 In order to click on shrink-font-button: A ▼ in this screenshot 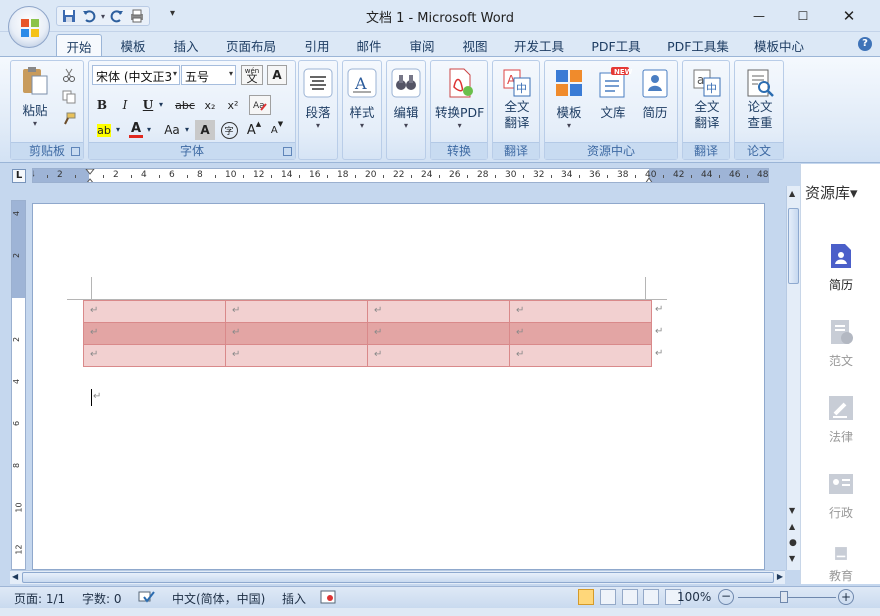, I will do `click(277, 130)`.